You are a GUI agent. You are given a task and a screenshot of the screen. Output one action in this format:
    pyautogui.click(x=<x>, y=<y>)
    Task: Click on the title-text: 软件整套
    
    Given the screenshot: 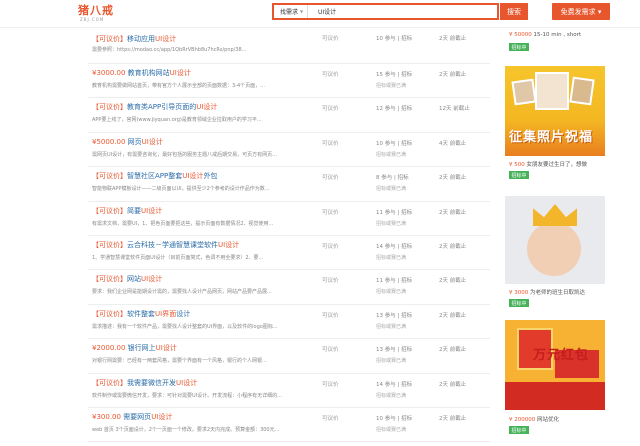 What is the action you would take?
    pyautogui.click(x=141, y=313)
    